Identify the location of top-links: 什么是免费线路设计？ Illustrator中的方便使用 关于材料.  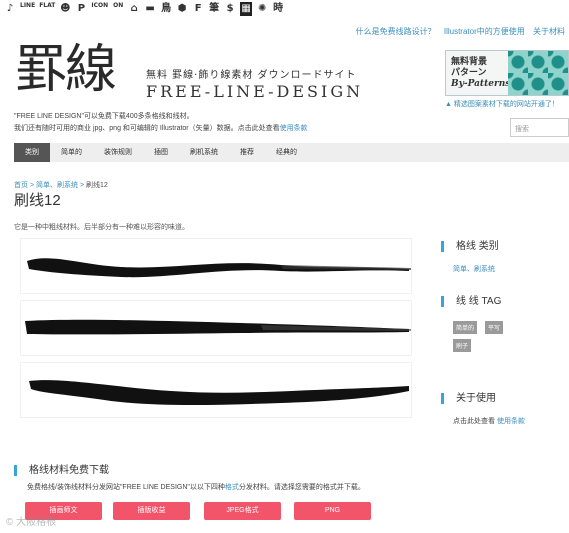
(457, 31).